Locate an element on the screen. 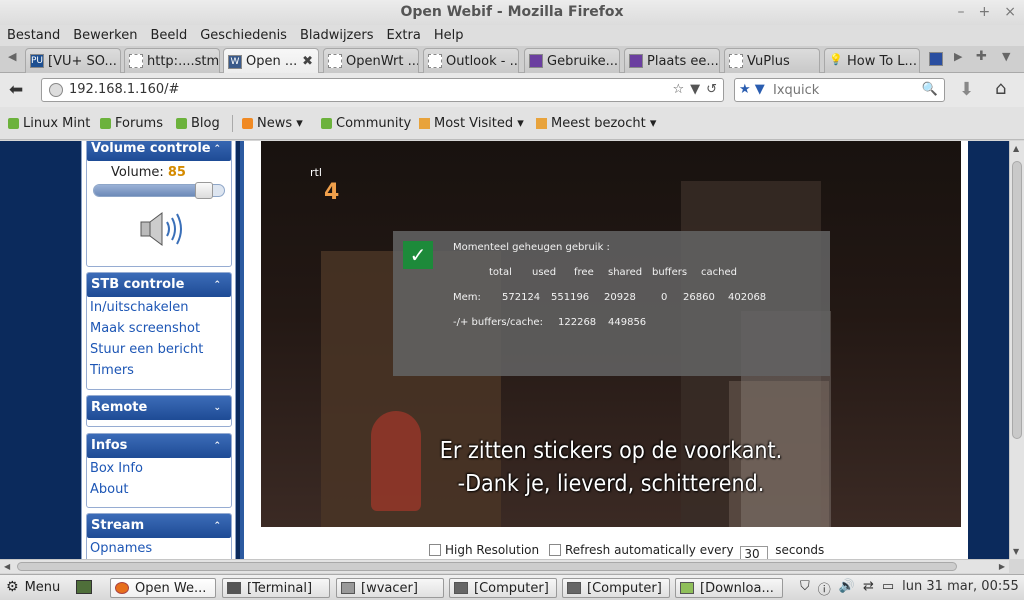 This screenshot has height=600, width=1024. task-computer-2: [Computer] is located at coordinates (616, 588).